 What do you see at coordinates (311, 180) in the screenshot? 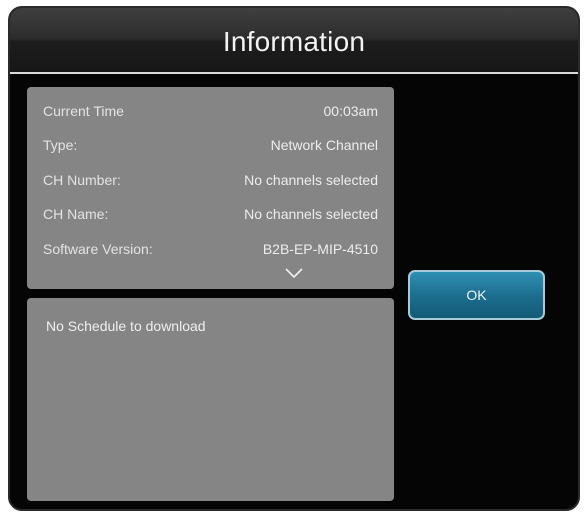
I see `ch-number-value: No channels selected` at bounding box center [311, 180].